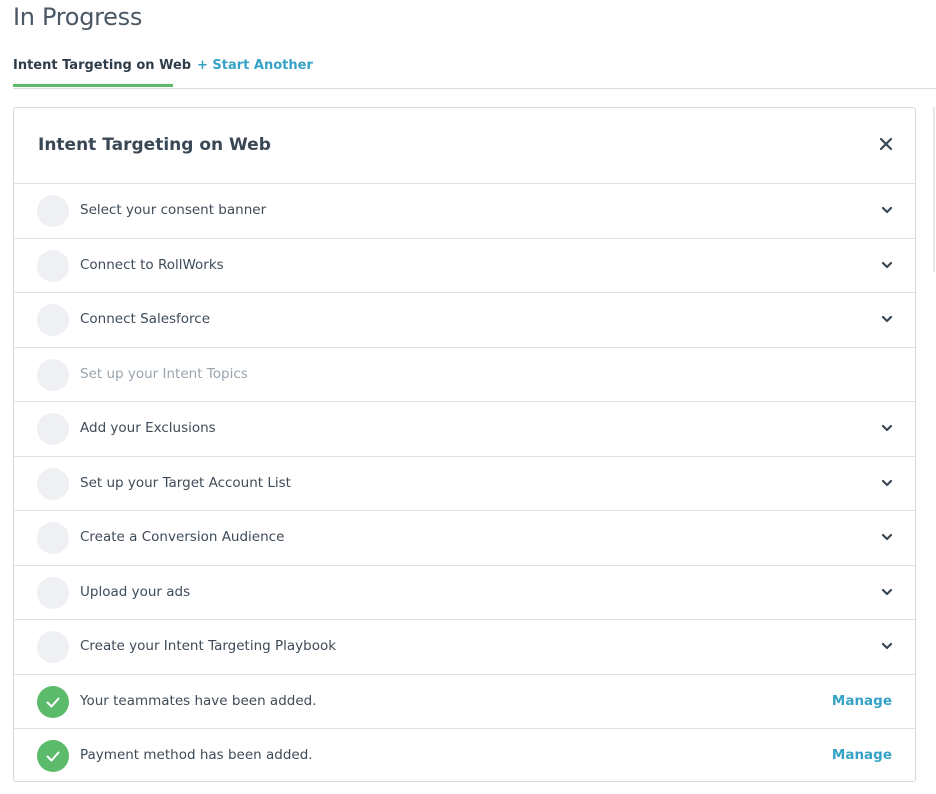 This screenshot has height=794, width=936. I want to click on step-label: Set up your Intent Topics, so click(164, 373).